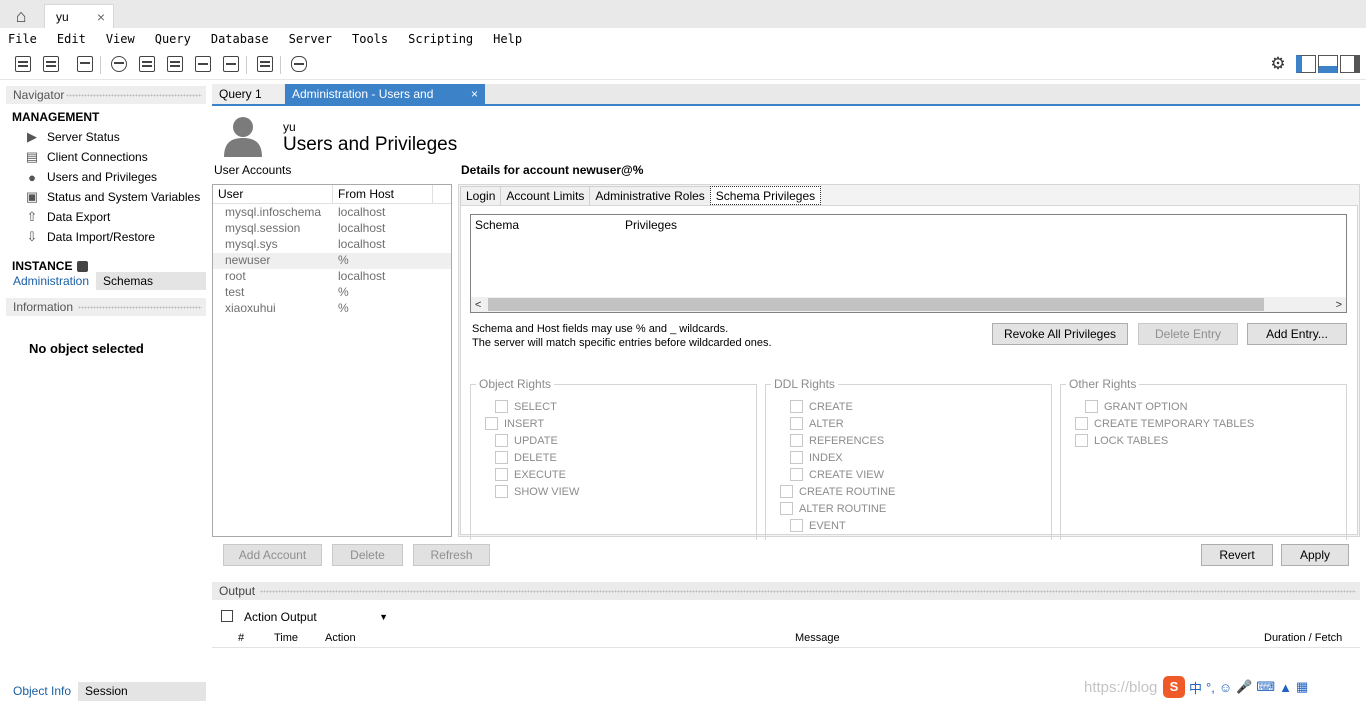  I want to click on checkbox-create-routine: CREATE ROUTINE, so click(837, 491).